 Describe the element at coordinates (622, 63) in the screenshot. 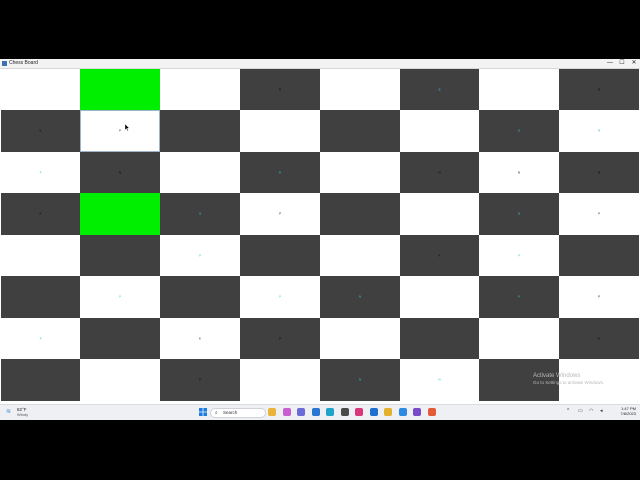

I see `maximize-button: ☐` at that location.